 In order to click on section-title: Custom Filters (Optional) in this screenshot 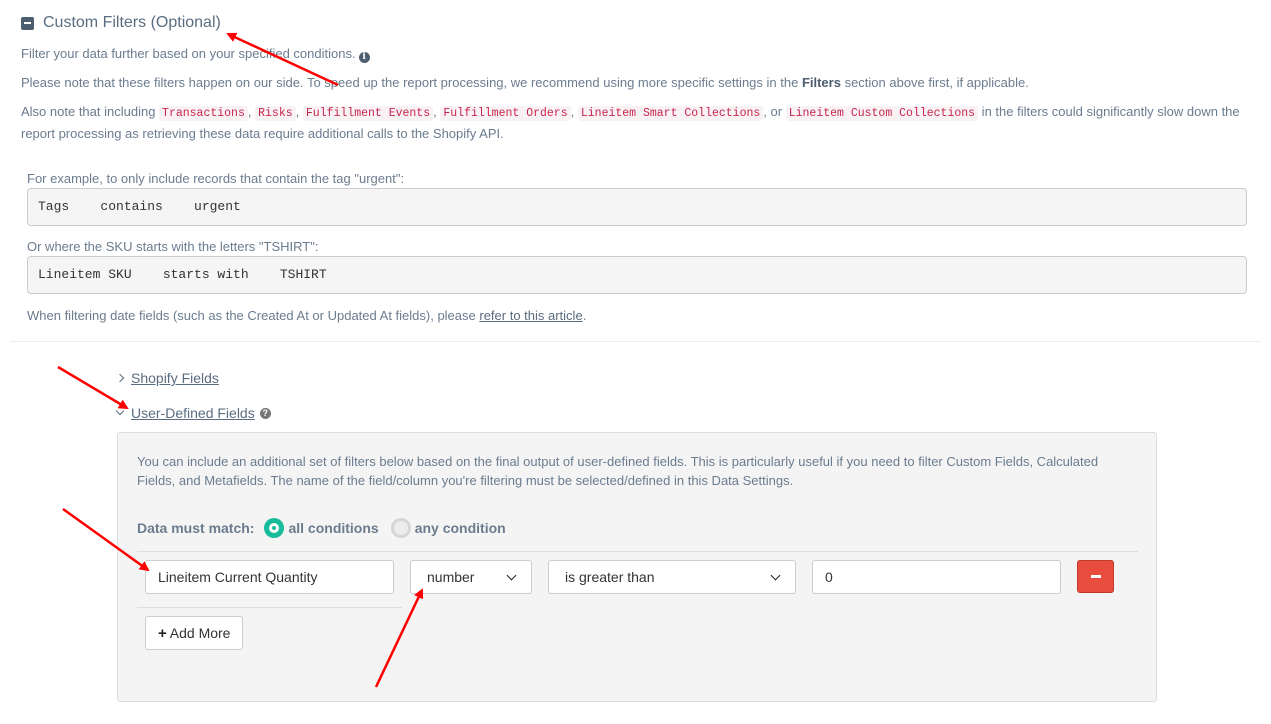, I will do `click(132, 22)`.